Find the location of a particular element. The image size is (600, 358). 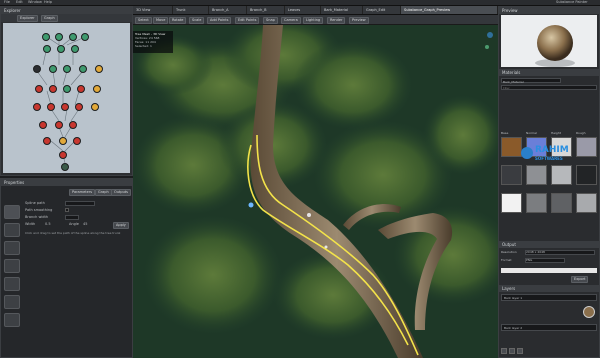

apply-button: Apply is located at coordinates (121, 225).